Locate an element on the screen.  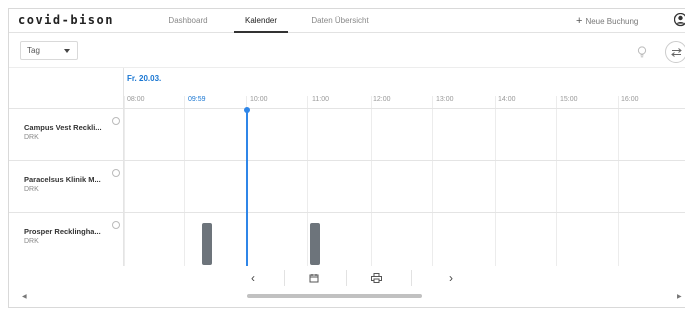
resource-row: Campus Vest Reckli... DRK is located at coordinates (66, 134).